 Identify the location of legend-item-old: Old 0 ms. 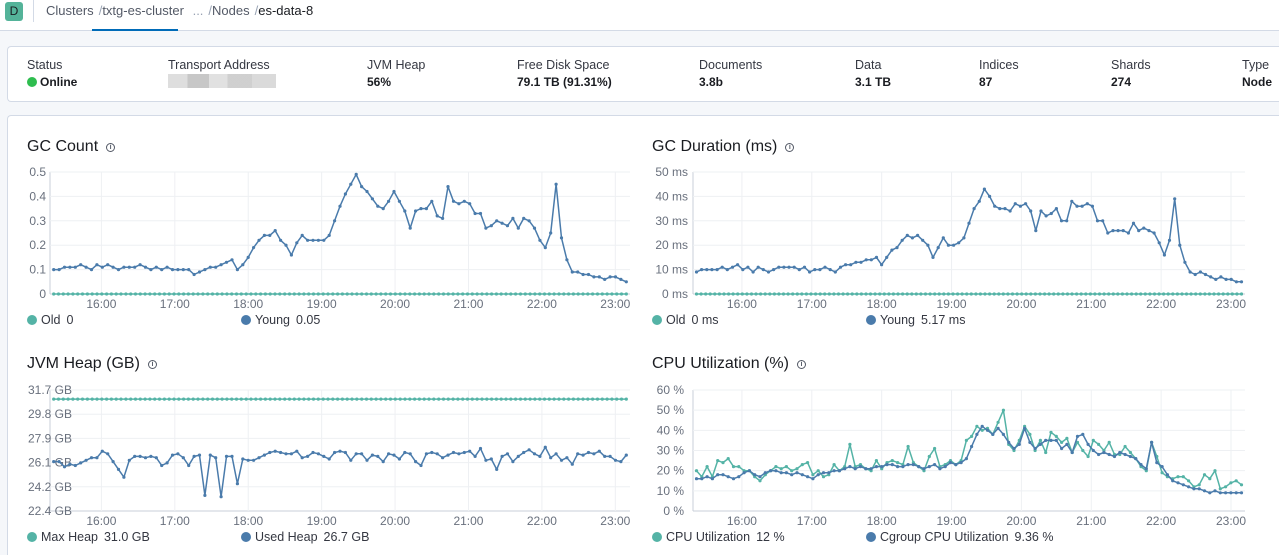
(685, 320).